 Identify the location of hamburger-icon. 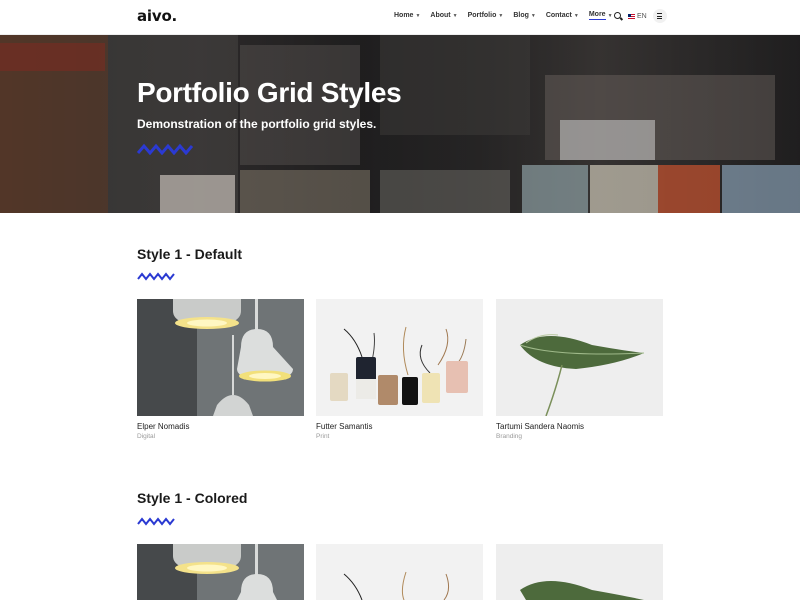
(660, 14).